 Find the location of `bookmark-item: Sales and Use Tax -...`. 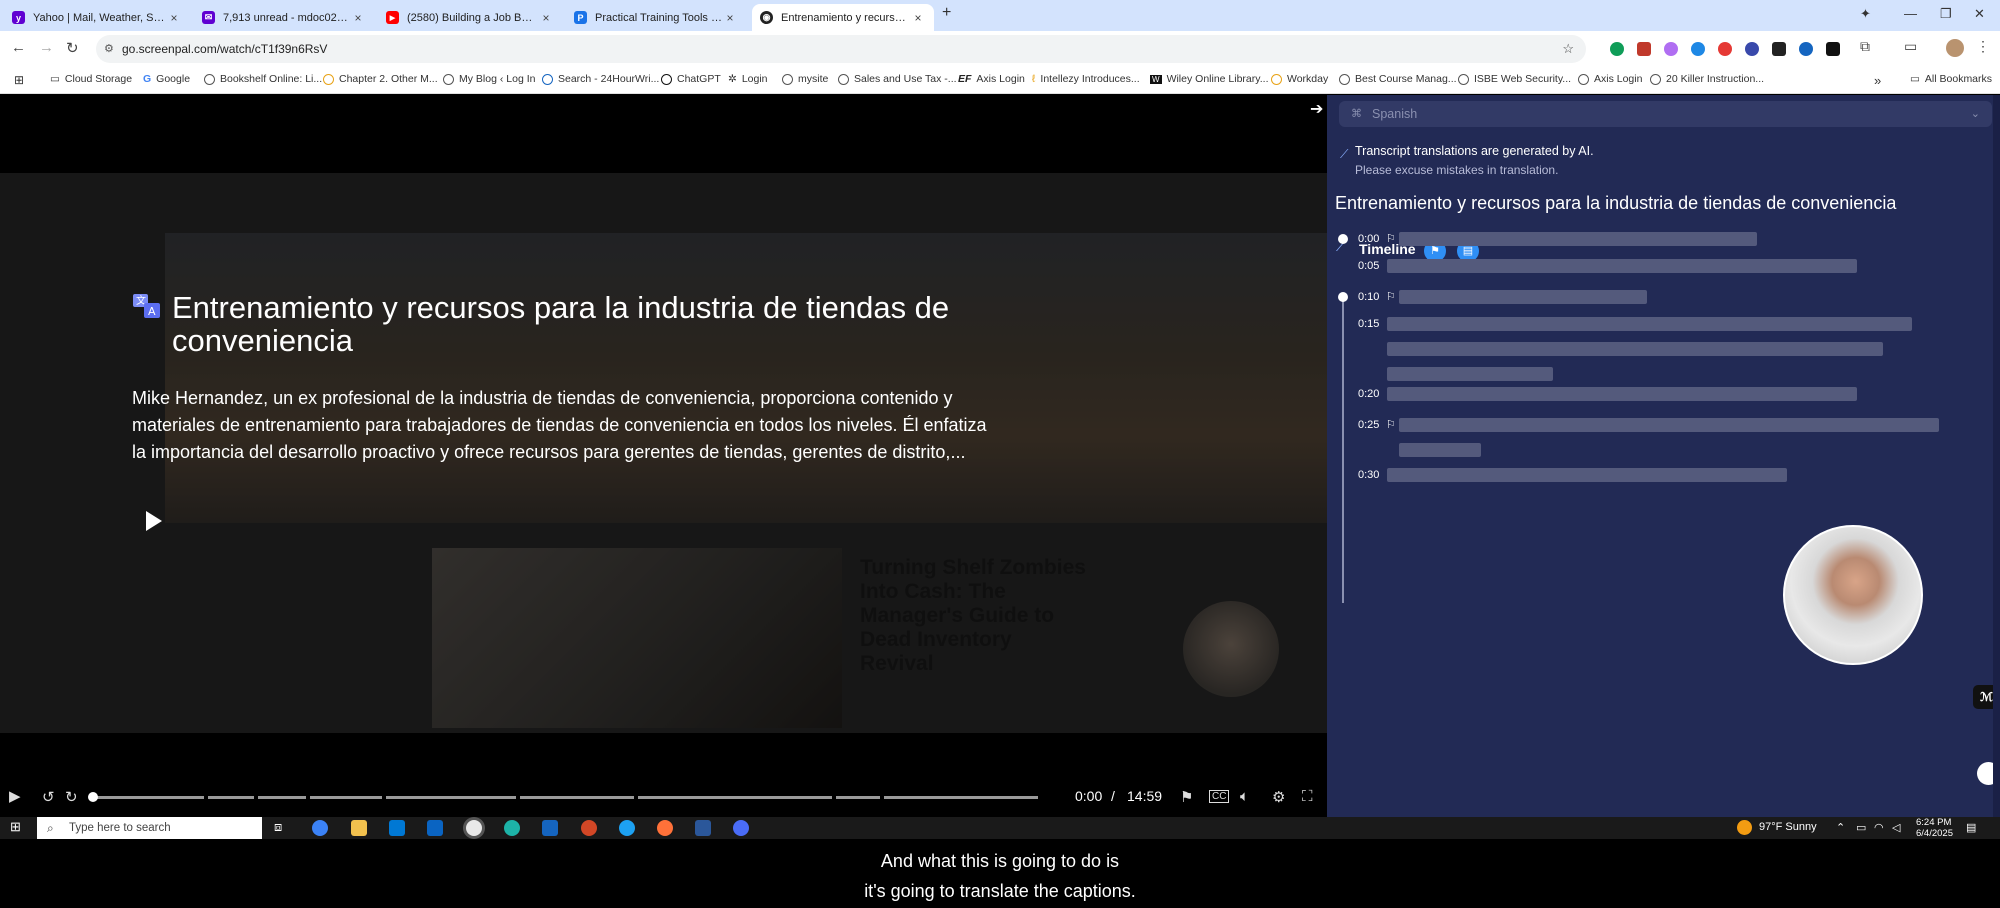

bookmark-item: Sales and Use Tax -... is located at coordinates (897, 79).